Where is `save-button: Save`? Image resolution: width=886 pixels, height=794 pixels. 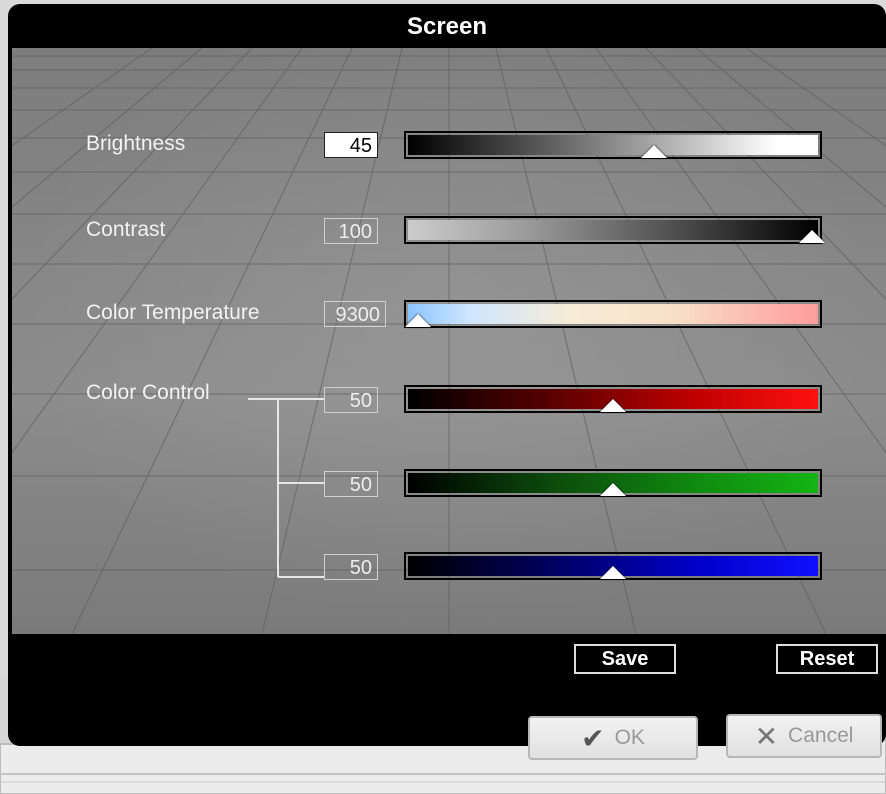 save-button: Save is located at coordinates (625, 659).